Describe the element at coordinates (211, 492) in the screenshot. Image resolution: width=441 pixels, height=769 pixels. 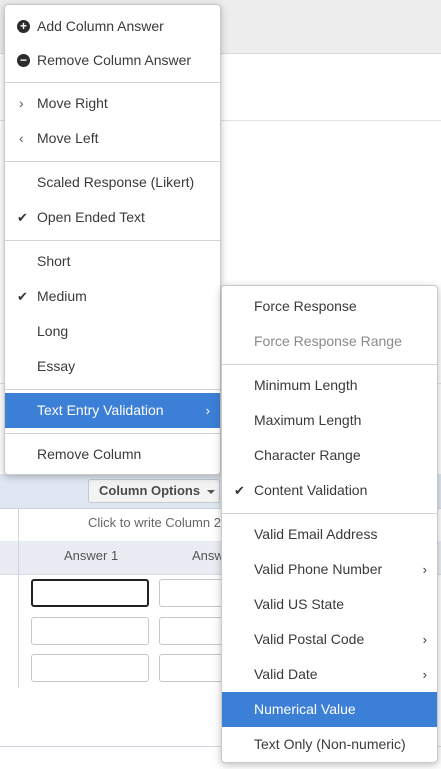
I see `caret-down-icon` at that location.